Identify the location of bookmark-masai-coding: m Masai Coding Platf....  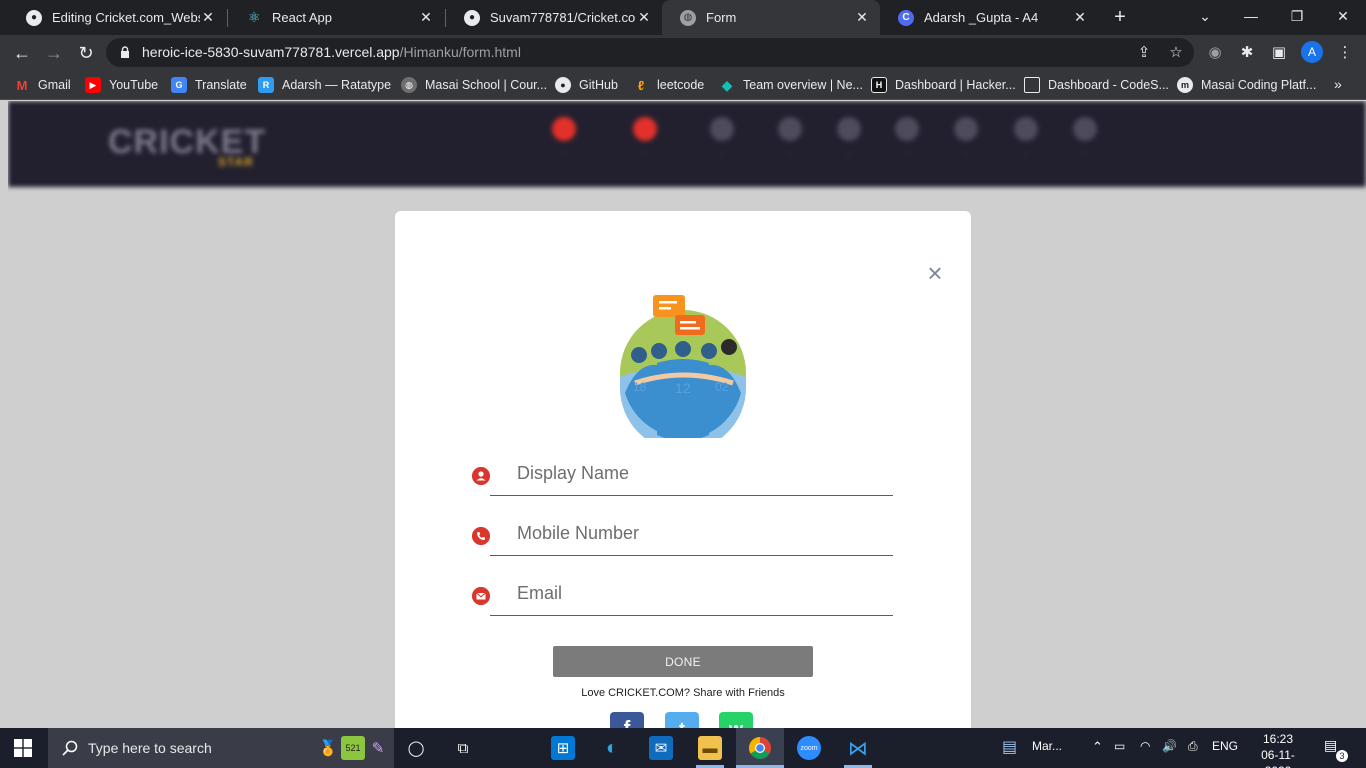
(1246, 85).